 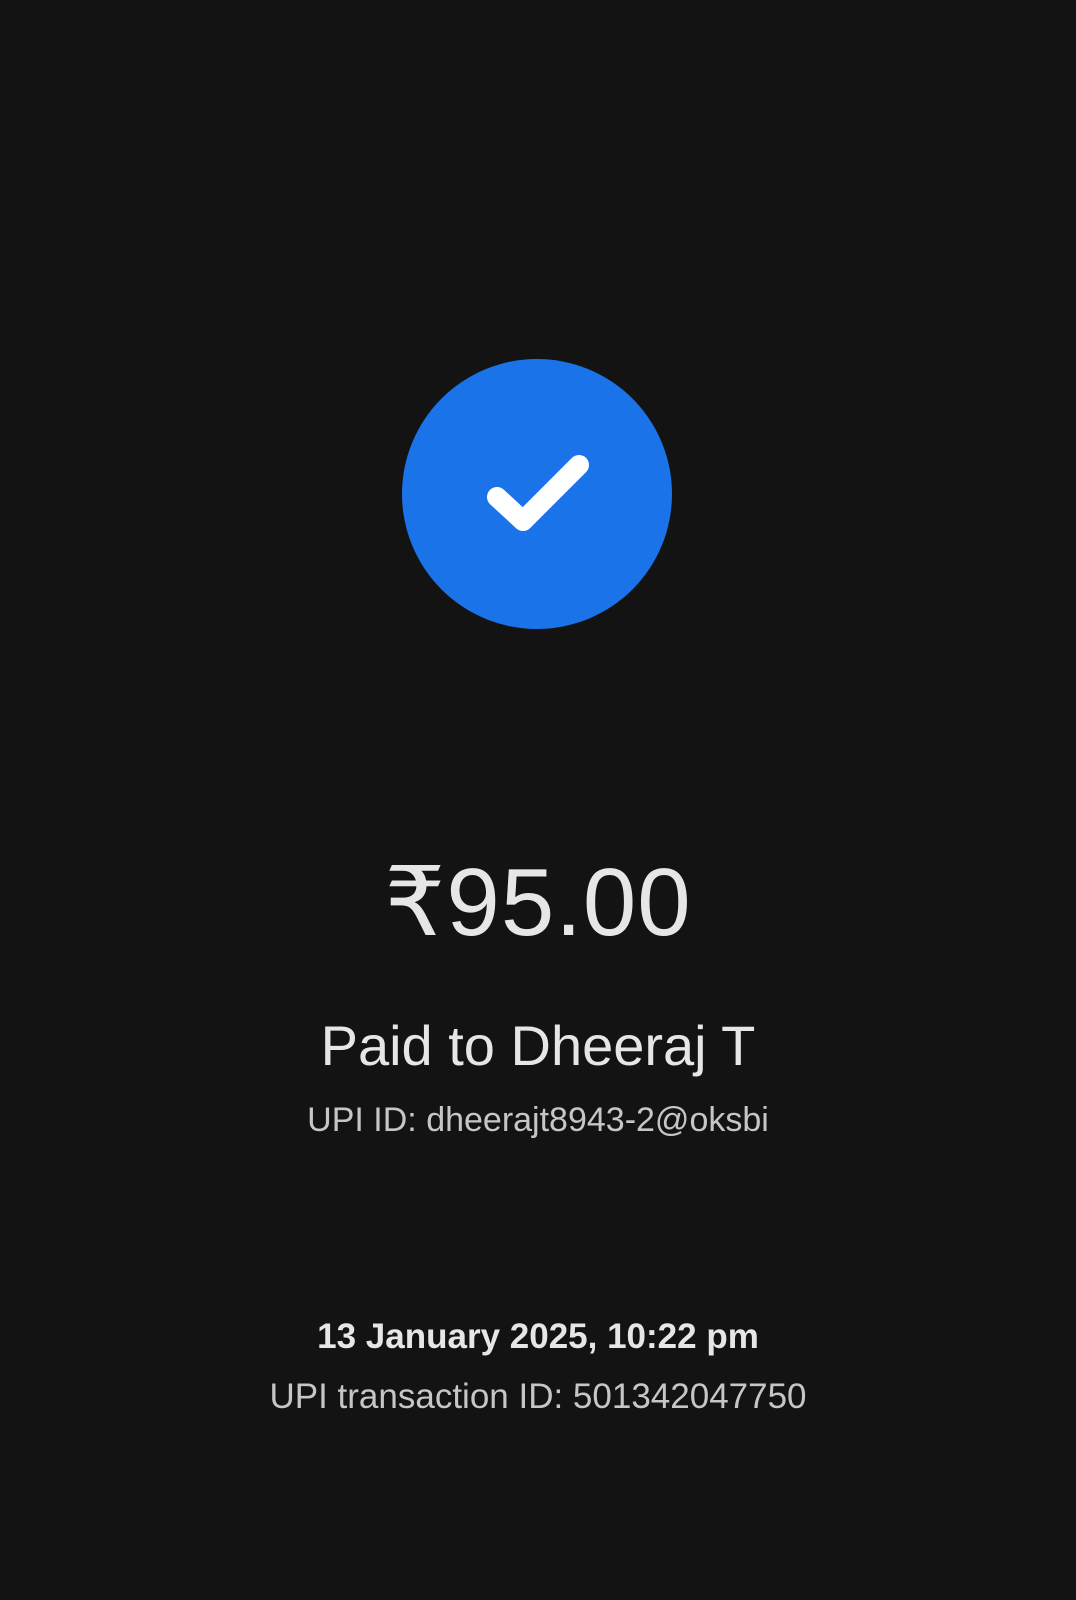 What do you see at coordinates (538, 1336) in the screenshot?
I see `transaction-datetime: 13 January 2025, 10:22 pm` at bounding box center [538, 1336].